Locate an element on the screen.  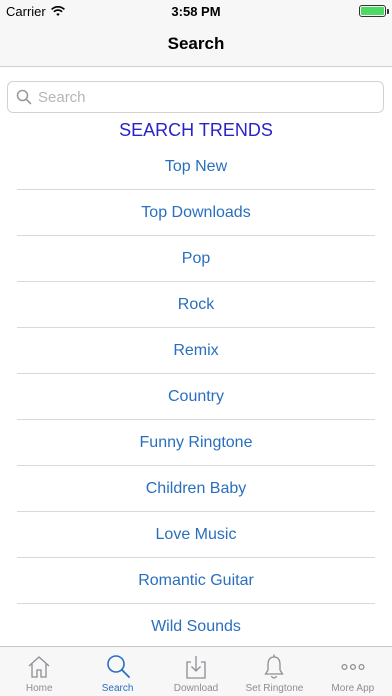
tab-home-label: Home is located at coordinates (39, 688).